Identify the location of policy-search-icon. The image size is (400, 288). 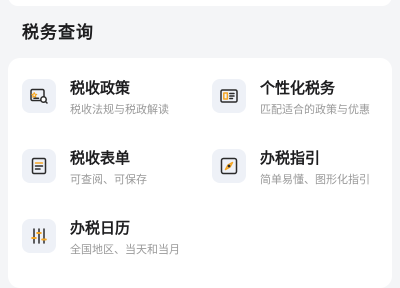
(39, 96).